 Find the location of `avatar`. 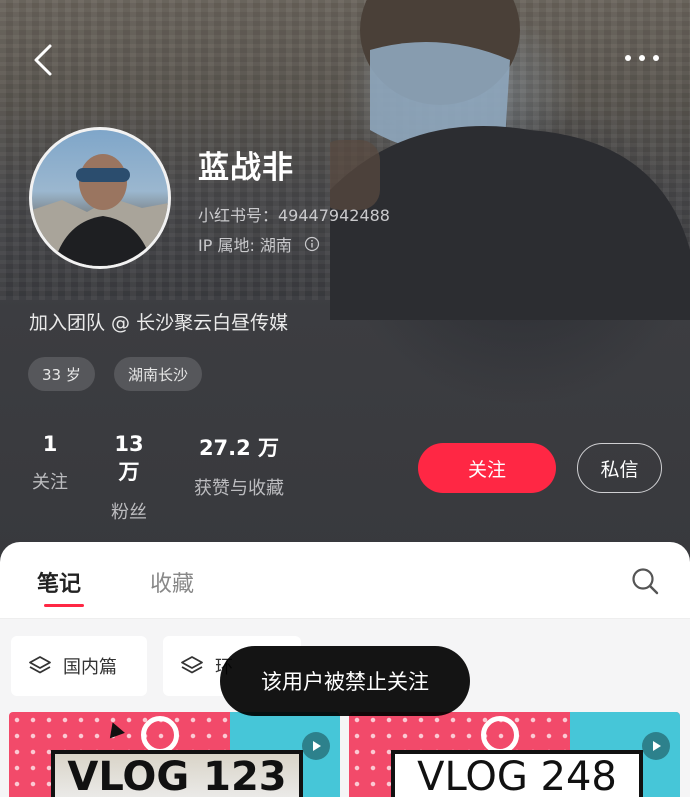

avatar is located at coordinates (100, 198).